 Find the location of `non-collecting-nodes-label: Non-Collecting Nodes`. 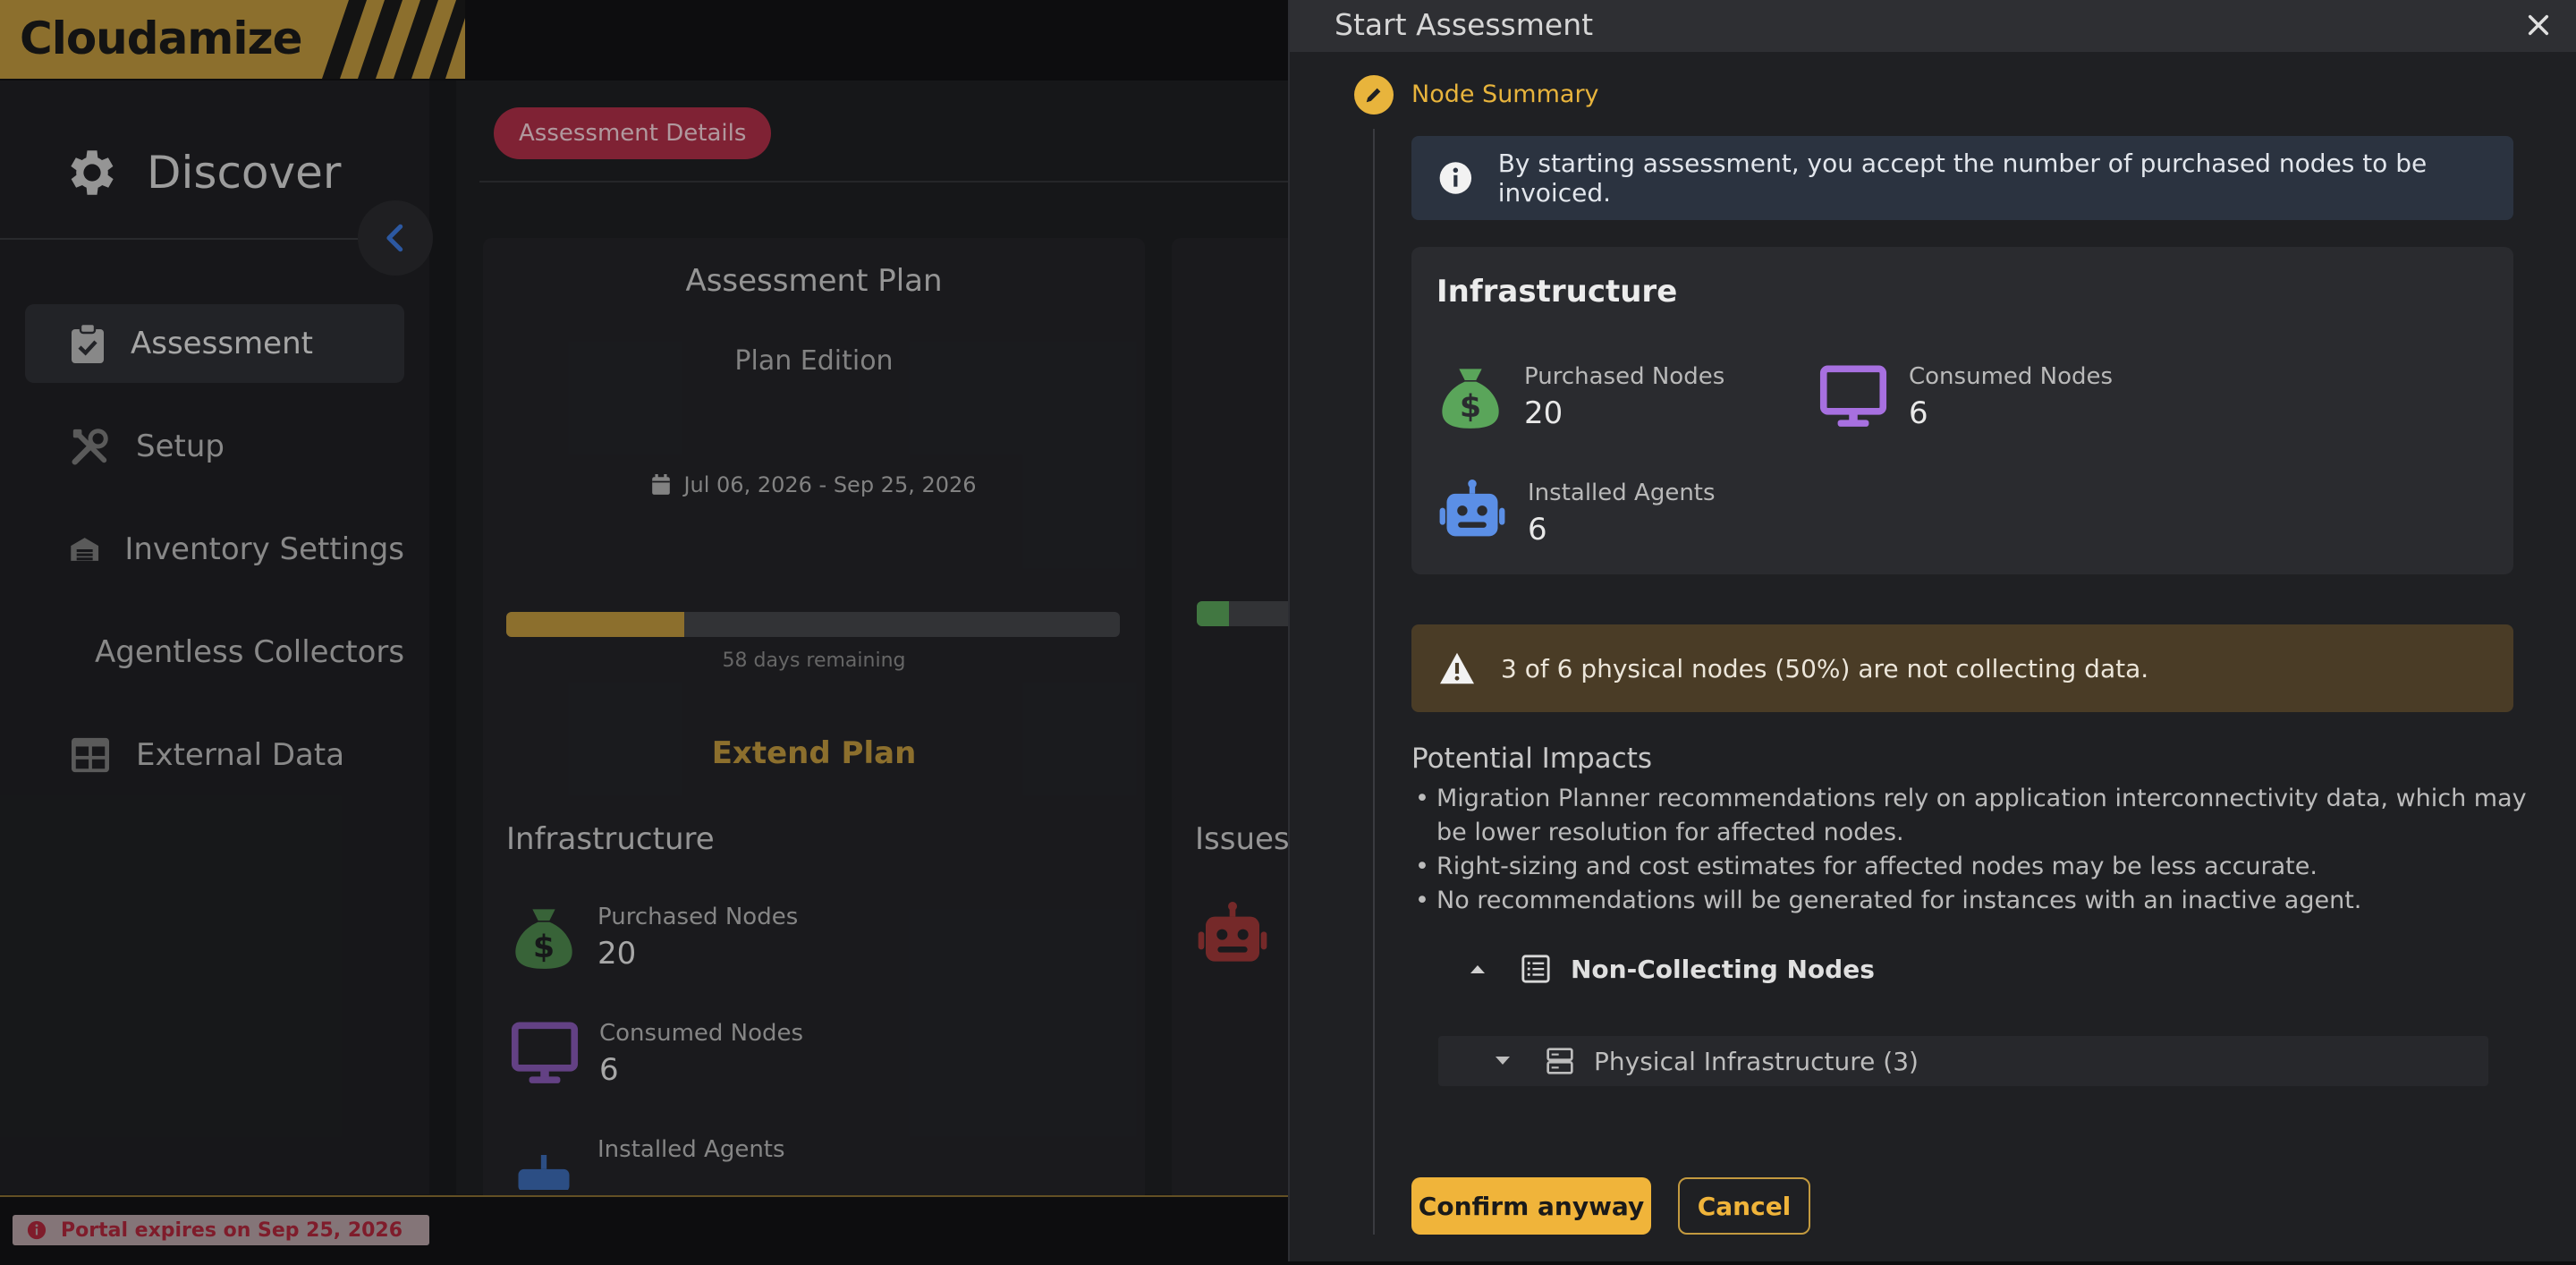

non-collecting-nodes-label: Non-Collecting Nodes is located at coordinates (1723, 969).